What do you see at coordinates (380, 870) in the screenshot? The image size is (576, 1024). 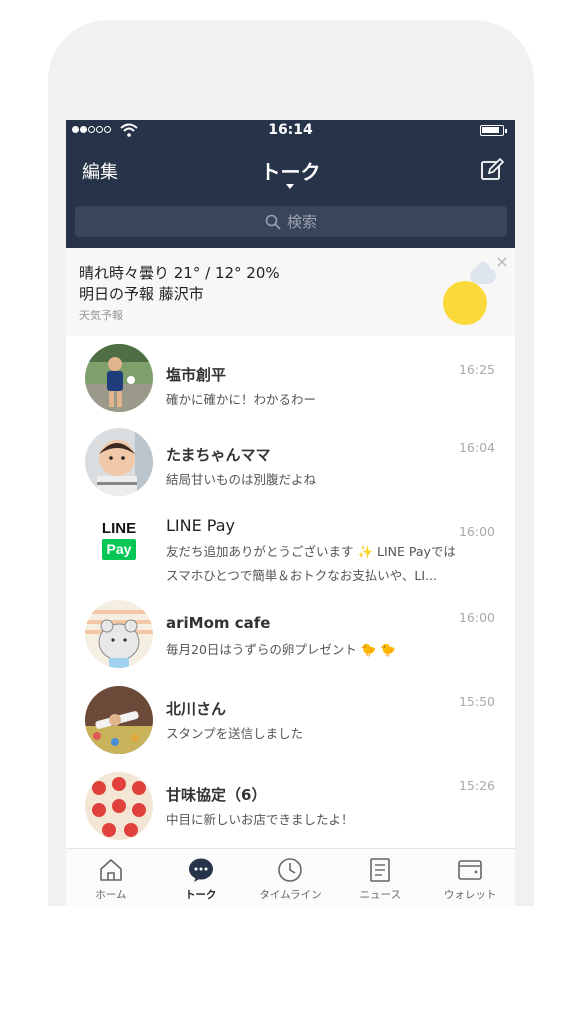 I see `news-icon` at bounding box center [380, 870].